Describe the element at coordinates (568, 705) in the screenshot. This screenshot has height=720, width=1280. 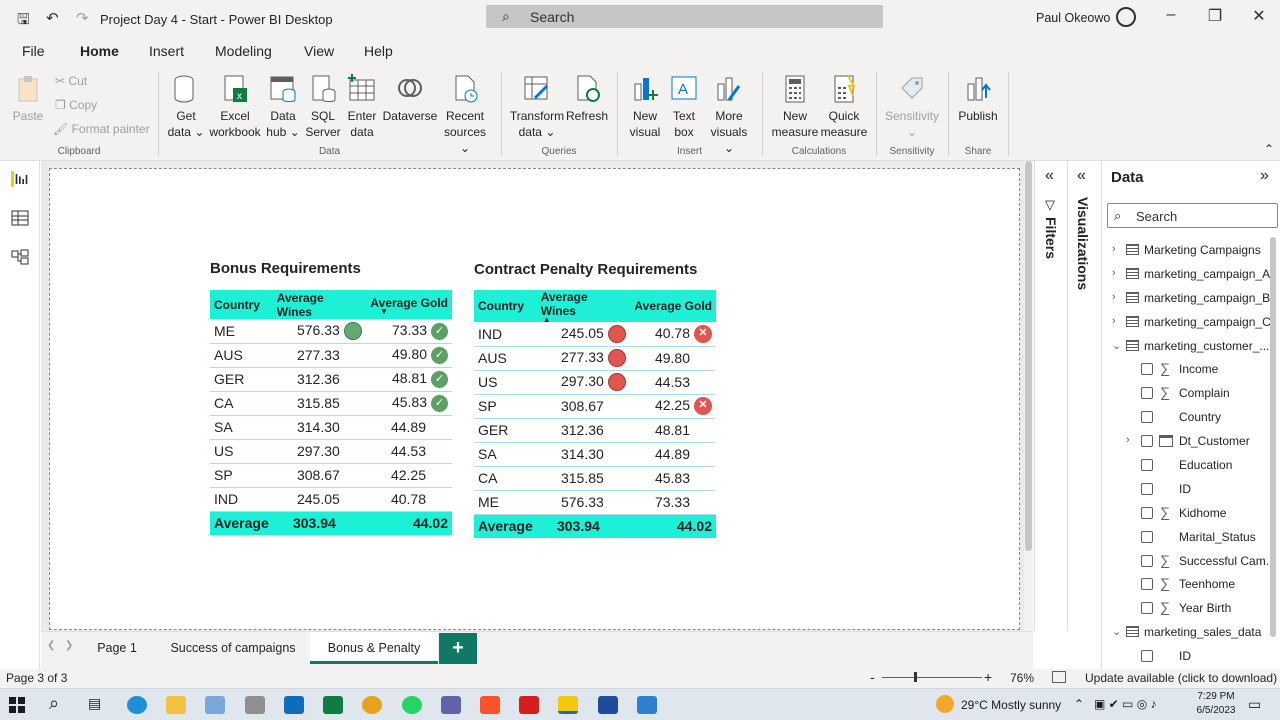
I see `power-bi-icon` at that location.